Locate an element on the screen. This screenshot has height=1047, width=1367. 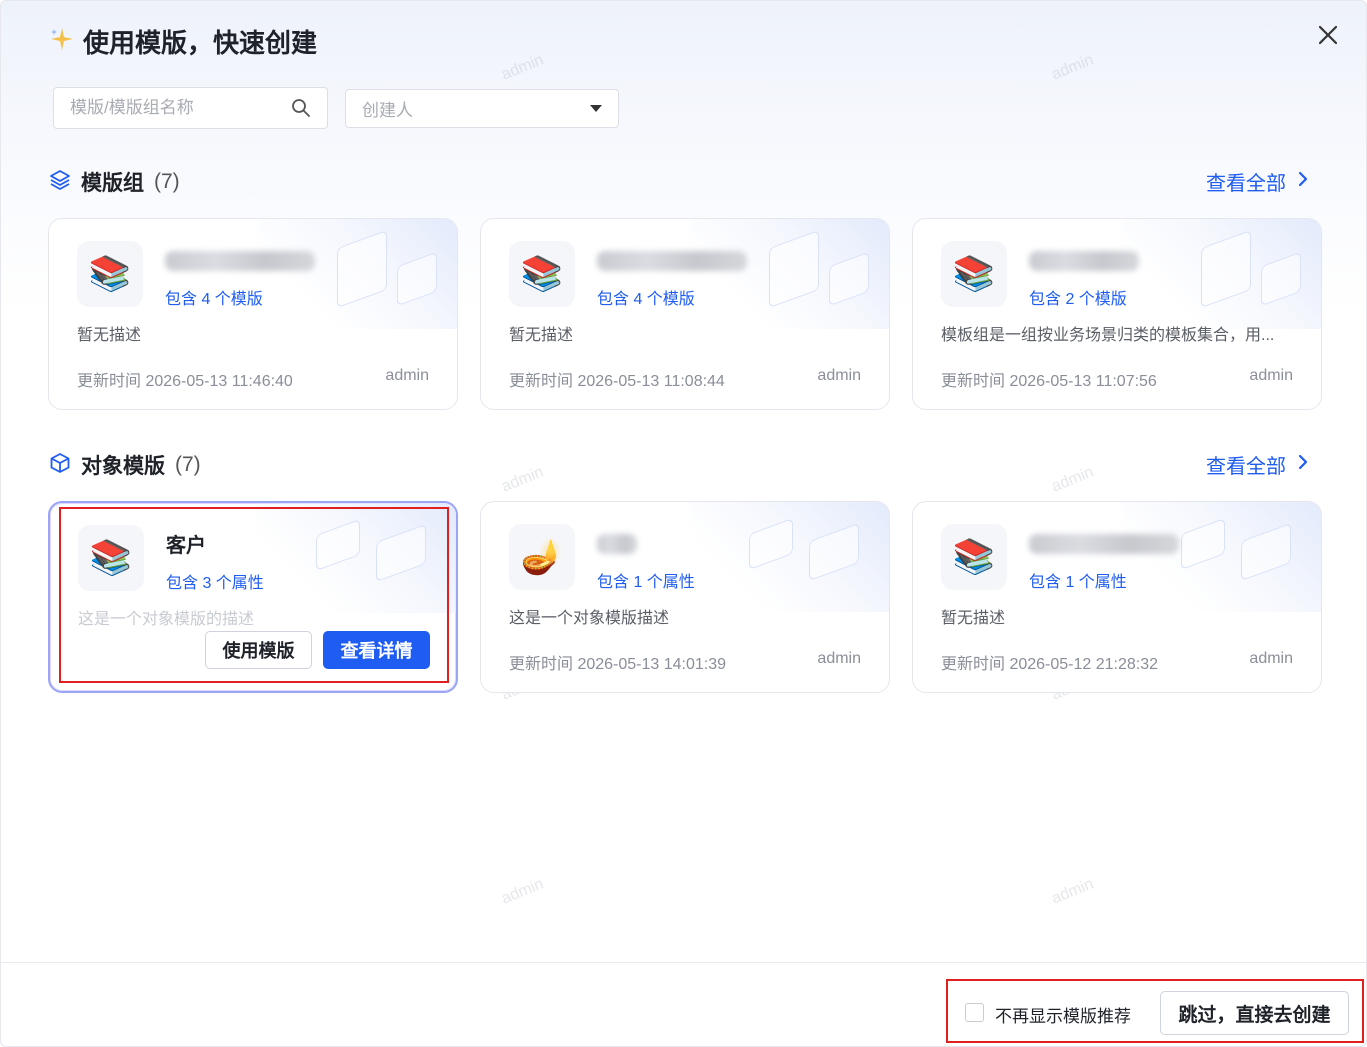
card-title: 客户 is located at coordinates (186, 546).